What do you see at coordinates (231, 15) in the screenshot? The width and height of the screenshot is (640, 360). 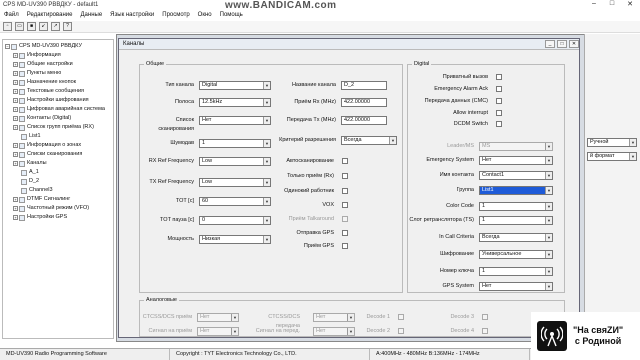 I see `menu-help: Помощь` at bounding box center [231, 15].